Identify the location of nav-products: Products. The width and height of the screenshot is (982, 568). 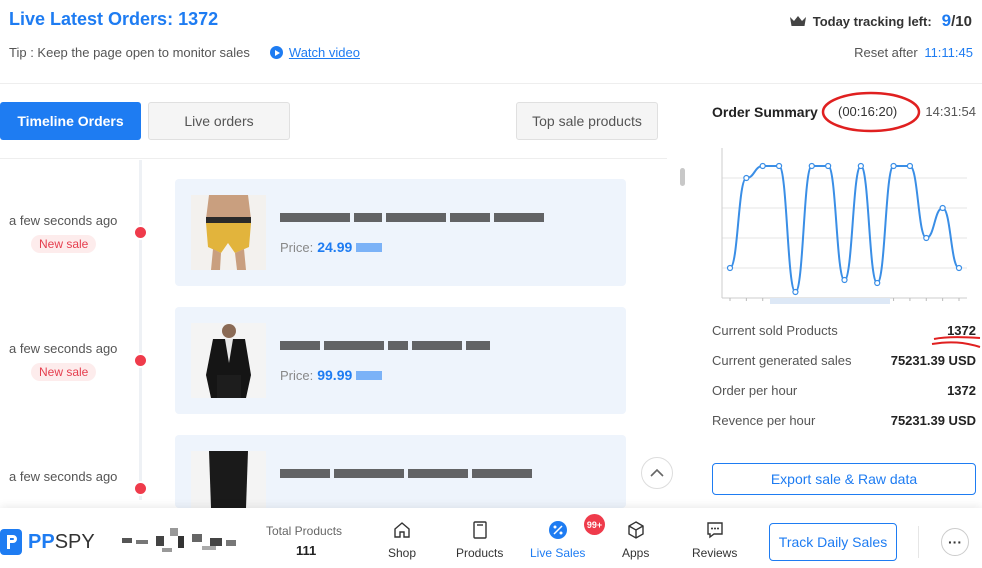
(479, 540).